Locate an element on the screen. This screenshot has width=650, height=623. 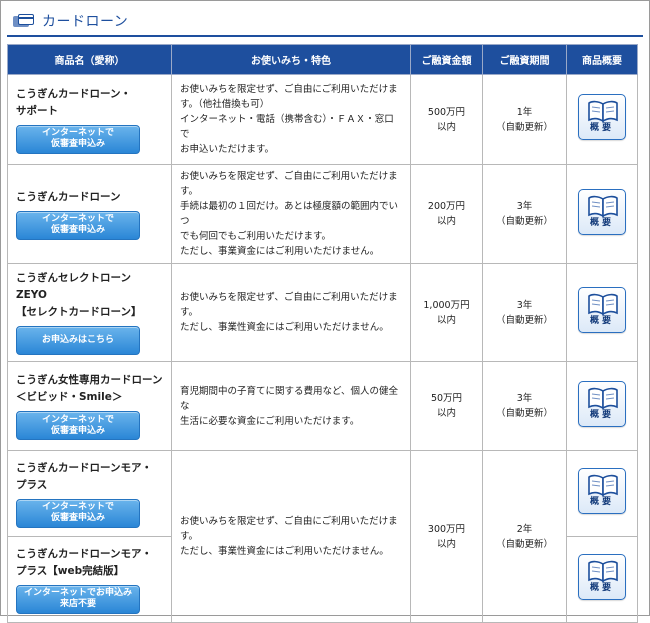
product-name: こうぎんカードローン・ サポート is located at coordinates (89, 103).